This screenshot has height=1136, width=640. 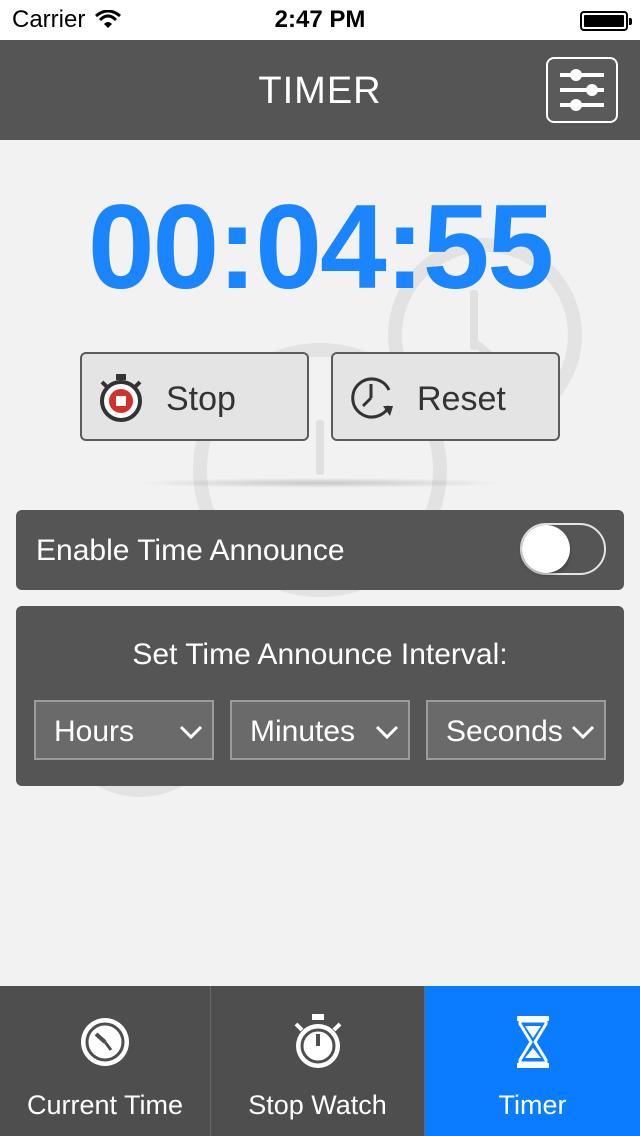 I want to click on toggle-knob, so click(x=546, y=549).